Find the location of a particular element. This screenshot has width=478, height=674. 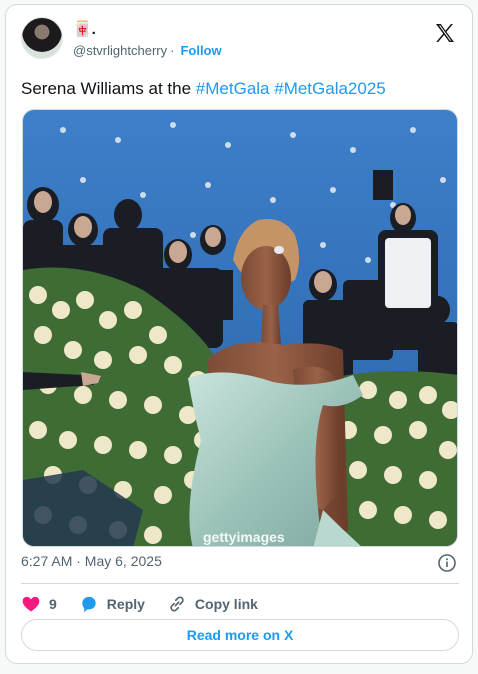

author-name-row: 🀄. is located at coordinates (84, 29).